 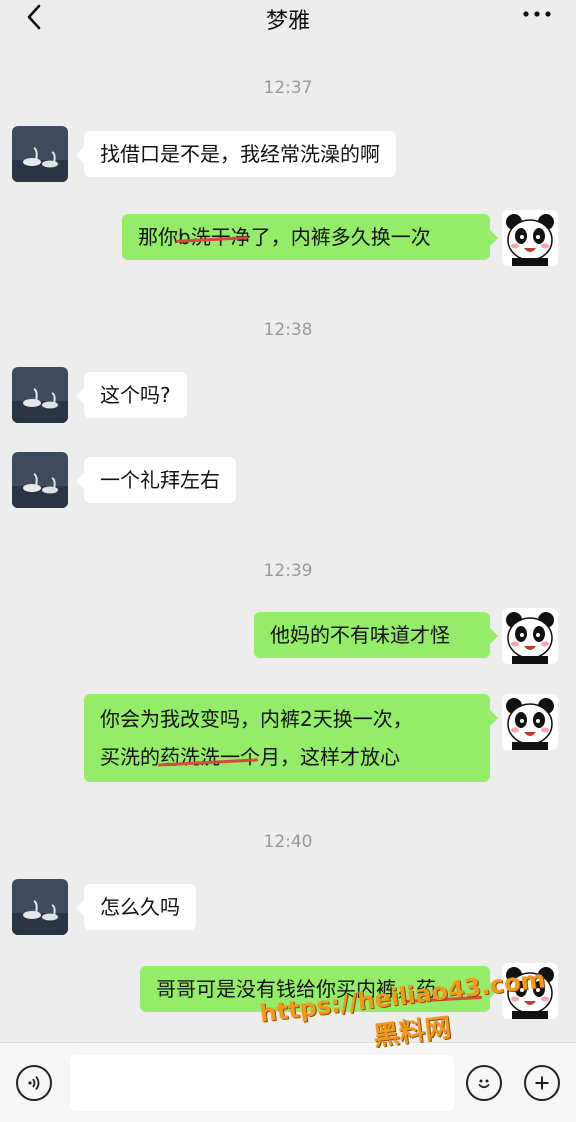 I want to click on message-line: 你会为我改变吗，内裤2天换一次，, so click(x=256, y=719).